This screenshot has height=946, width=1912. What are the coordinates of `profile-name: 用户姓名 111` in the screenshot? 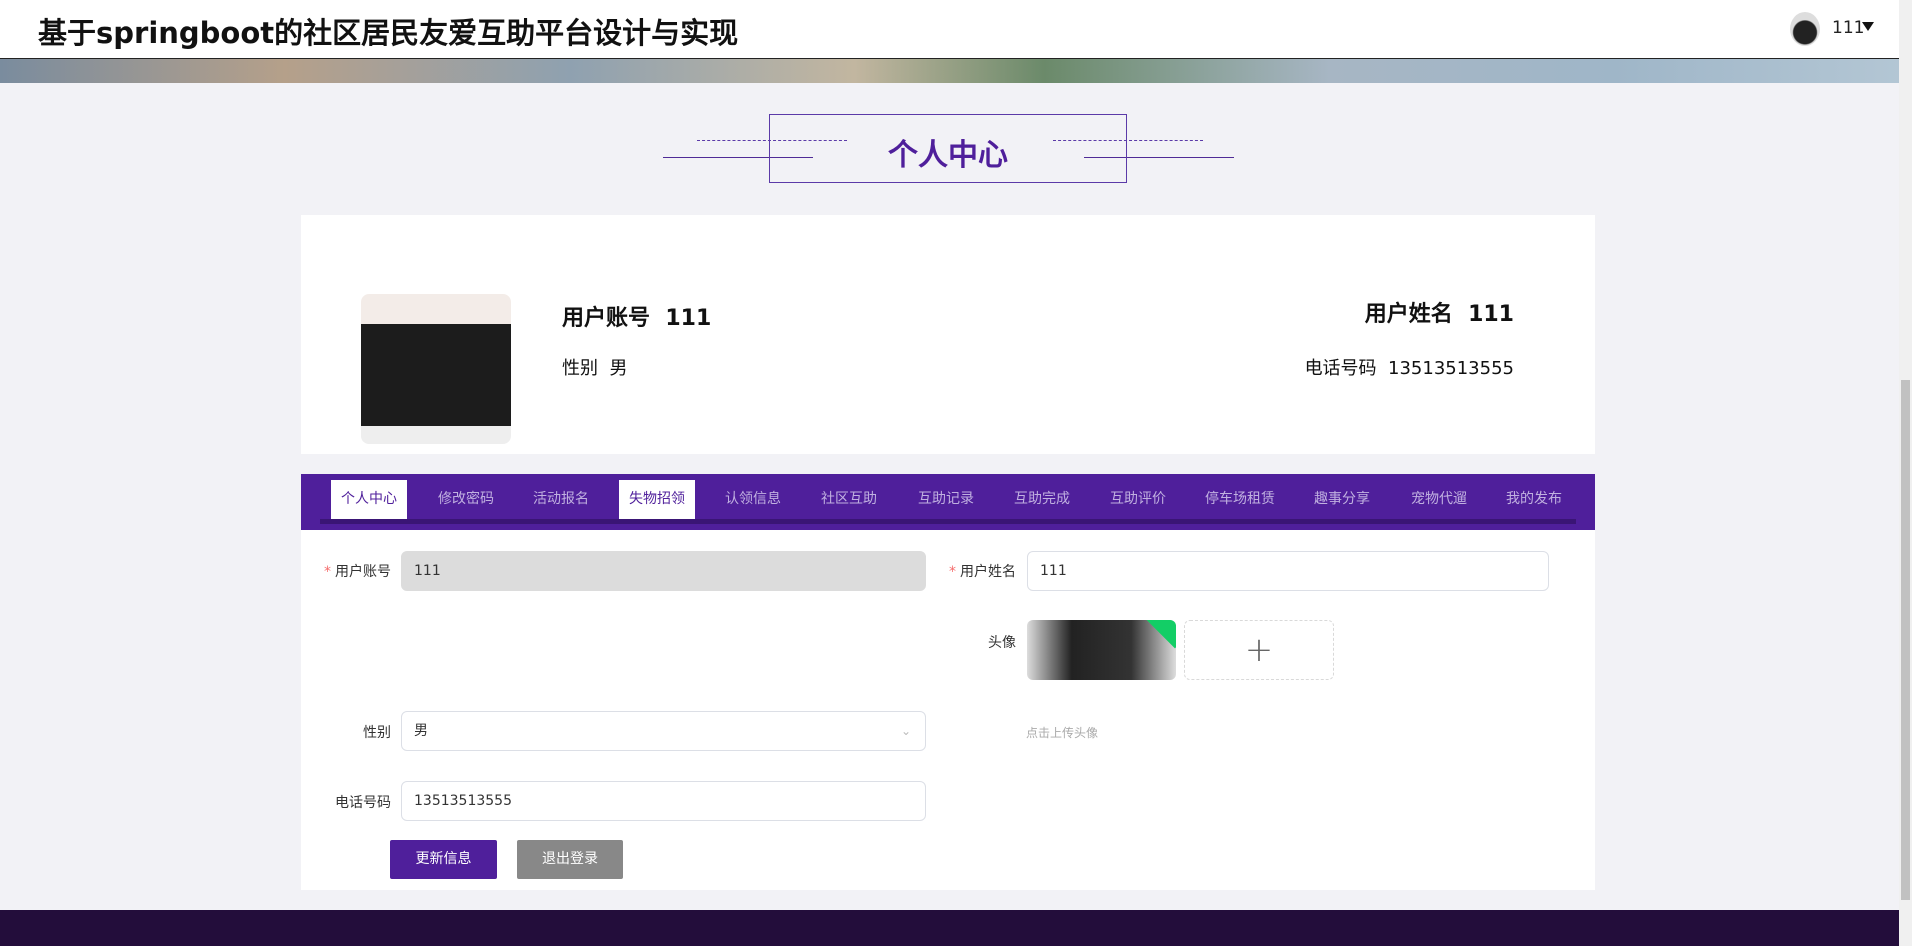 It's located at (1439, 314).